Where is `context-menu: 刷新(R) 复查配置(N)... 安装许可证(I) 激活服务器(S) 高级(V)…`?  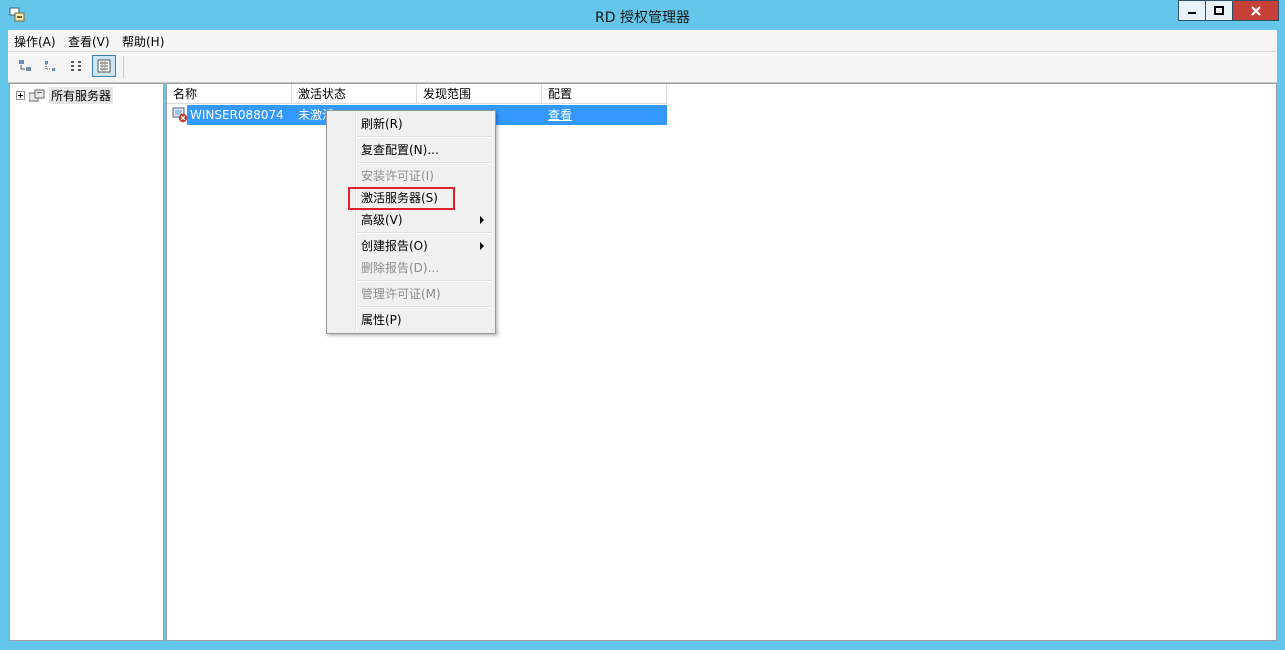 context-menu: 刷新(R) 复查配置(N)... 安装许可证(I) 激活服务器(S) 高级(V)… is located at coordinates (411, 222).